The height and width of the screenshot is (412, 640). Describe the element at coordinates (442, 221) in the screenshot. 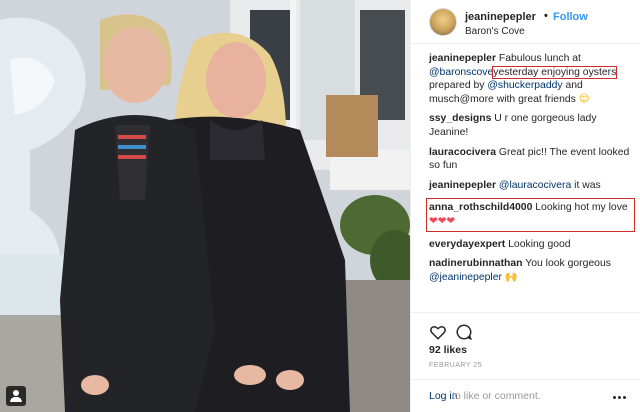

I see `hearts-emoji: ❤❤❤` at that location.